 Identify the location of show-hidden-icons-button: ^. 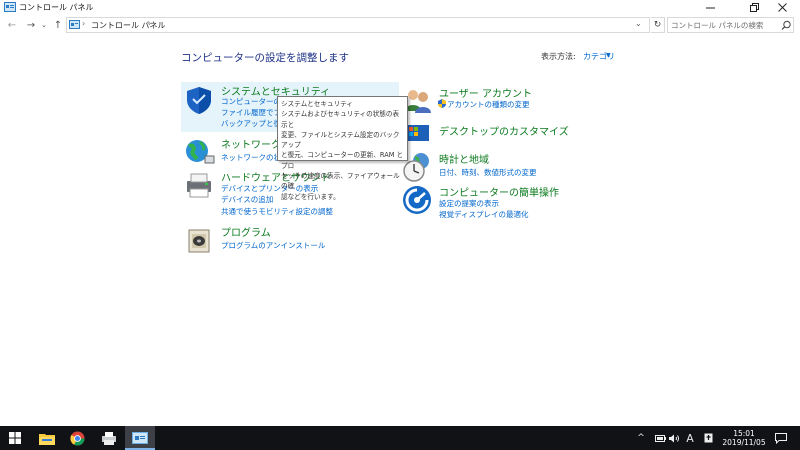
(641, 438).